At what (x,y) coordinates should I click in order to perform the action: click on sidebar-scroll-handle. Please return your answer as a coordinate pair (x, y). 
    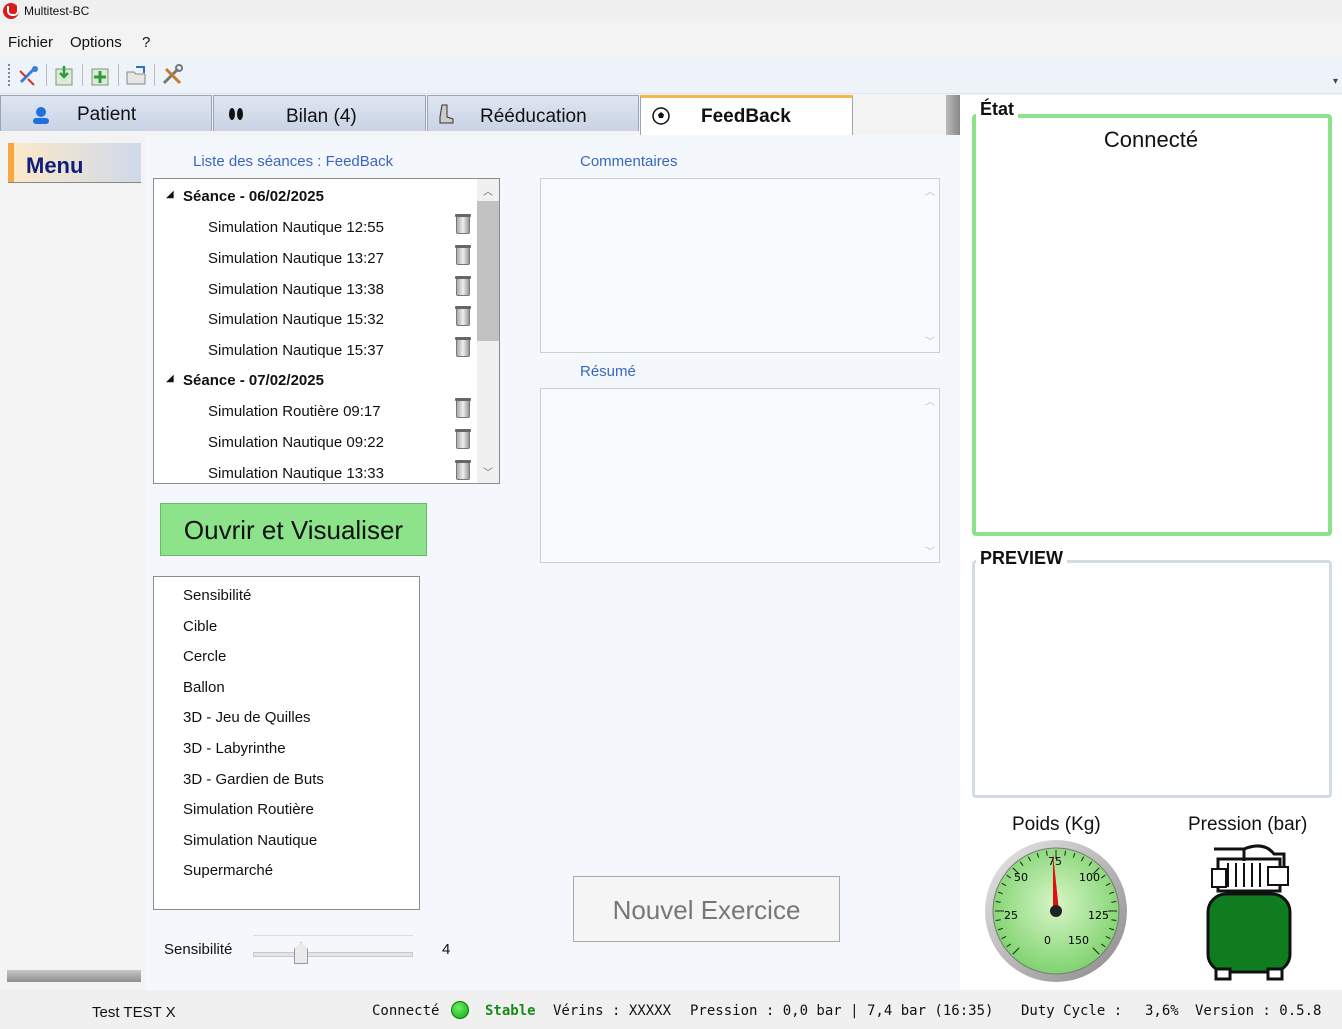
    Looking at the image, I should click on (74, 976).